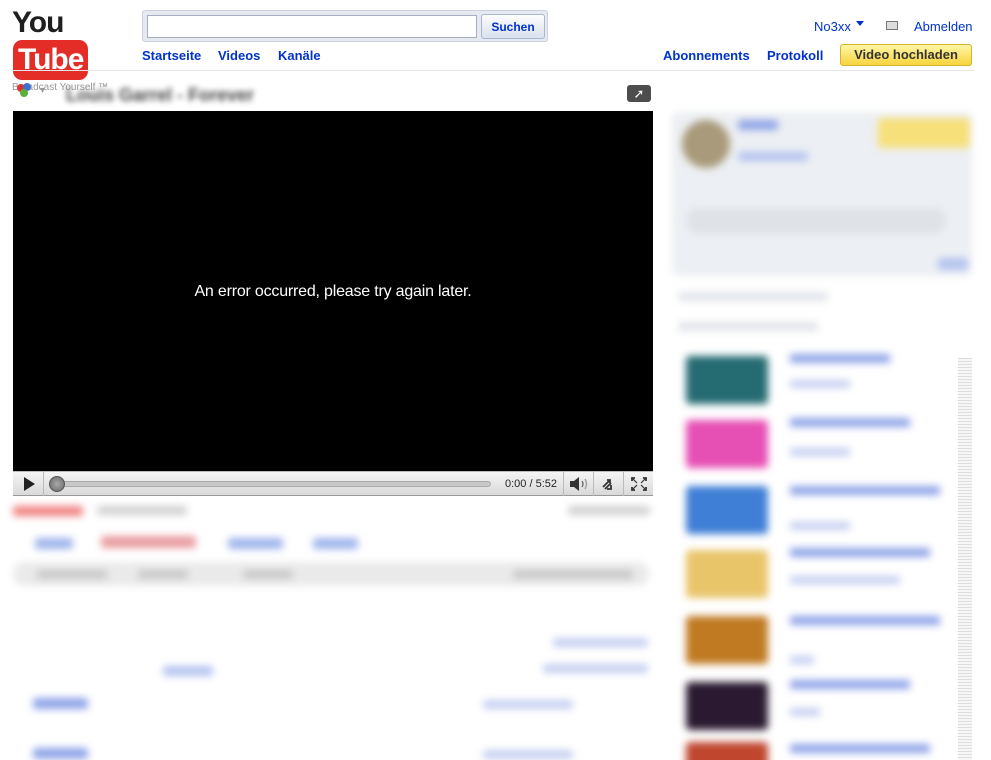  Describe the element at coordinates (160, 95) in the screenshot. I see `video-title: Louis Garrel - Forever` at that location.